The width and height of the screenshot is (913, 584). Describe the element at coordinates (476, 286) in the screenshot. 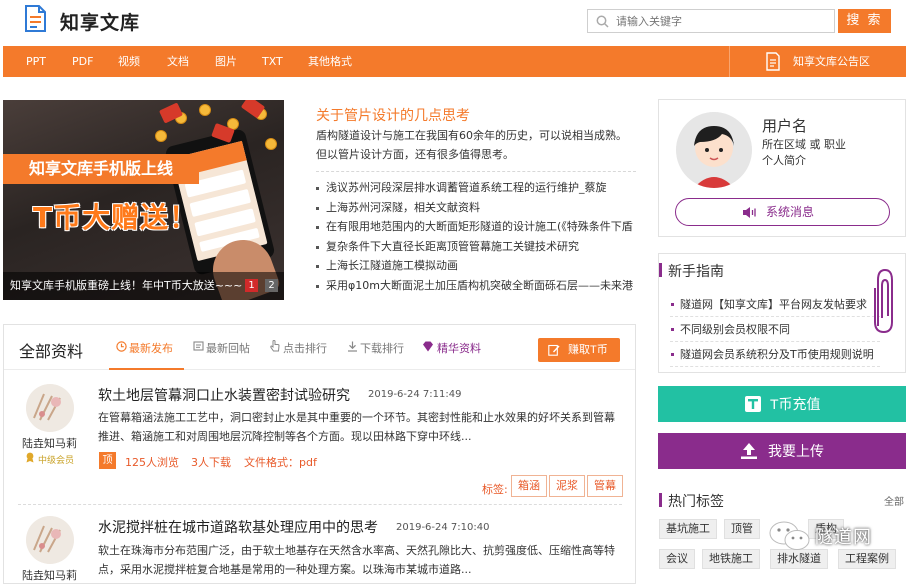

I see `article-link: 采用φ10m大断面泥土加压盾构机突破全断面砾石层——未来港` at that location.